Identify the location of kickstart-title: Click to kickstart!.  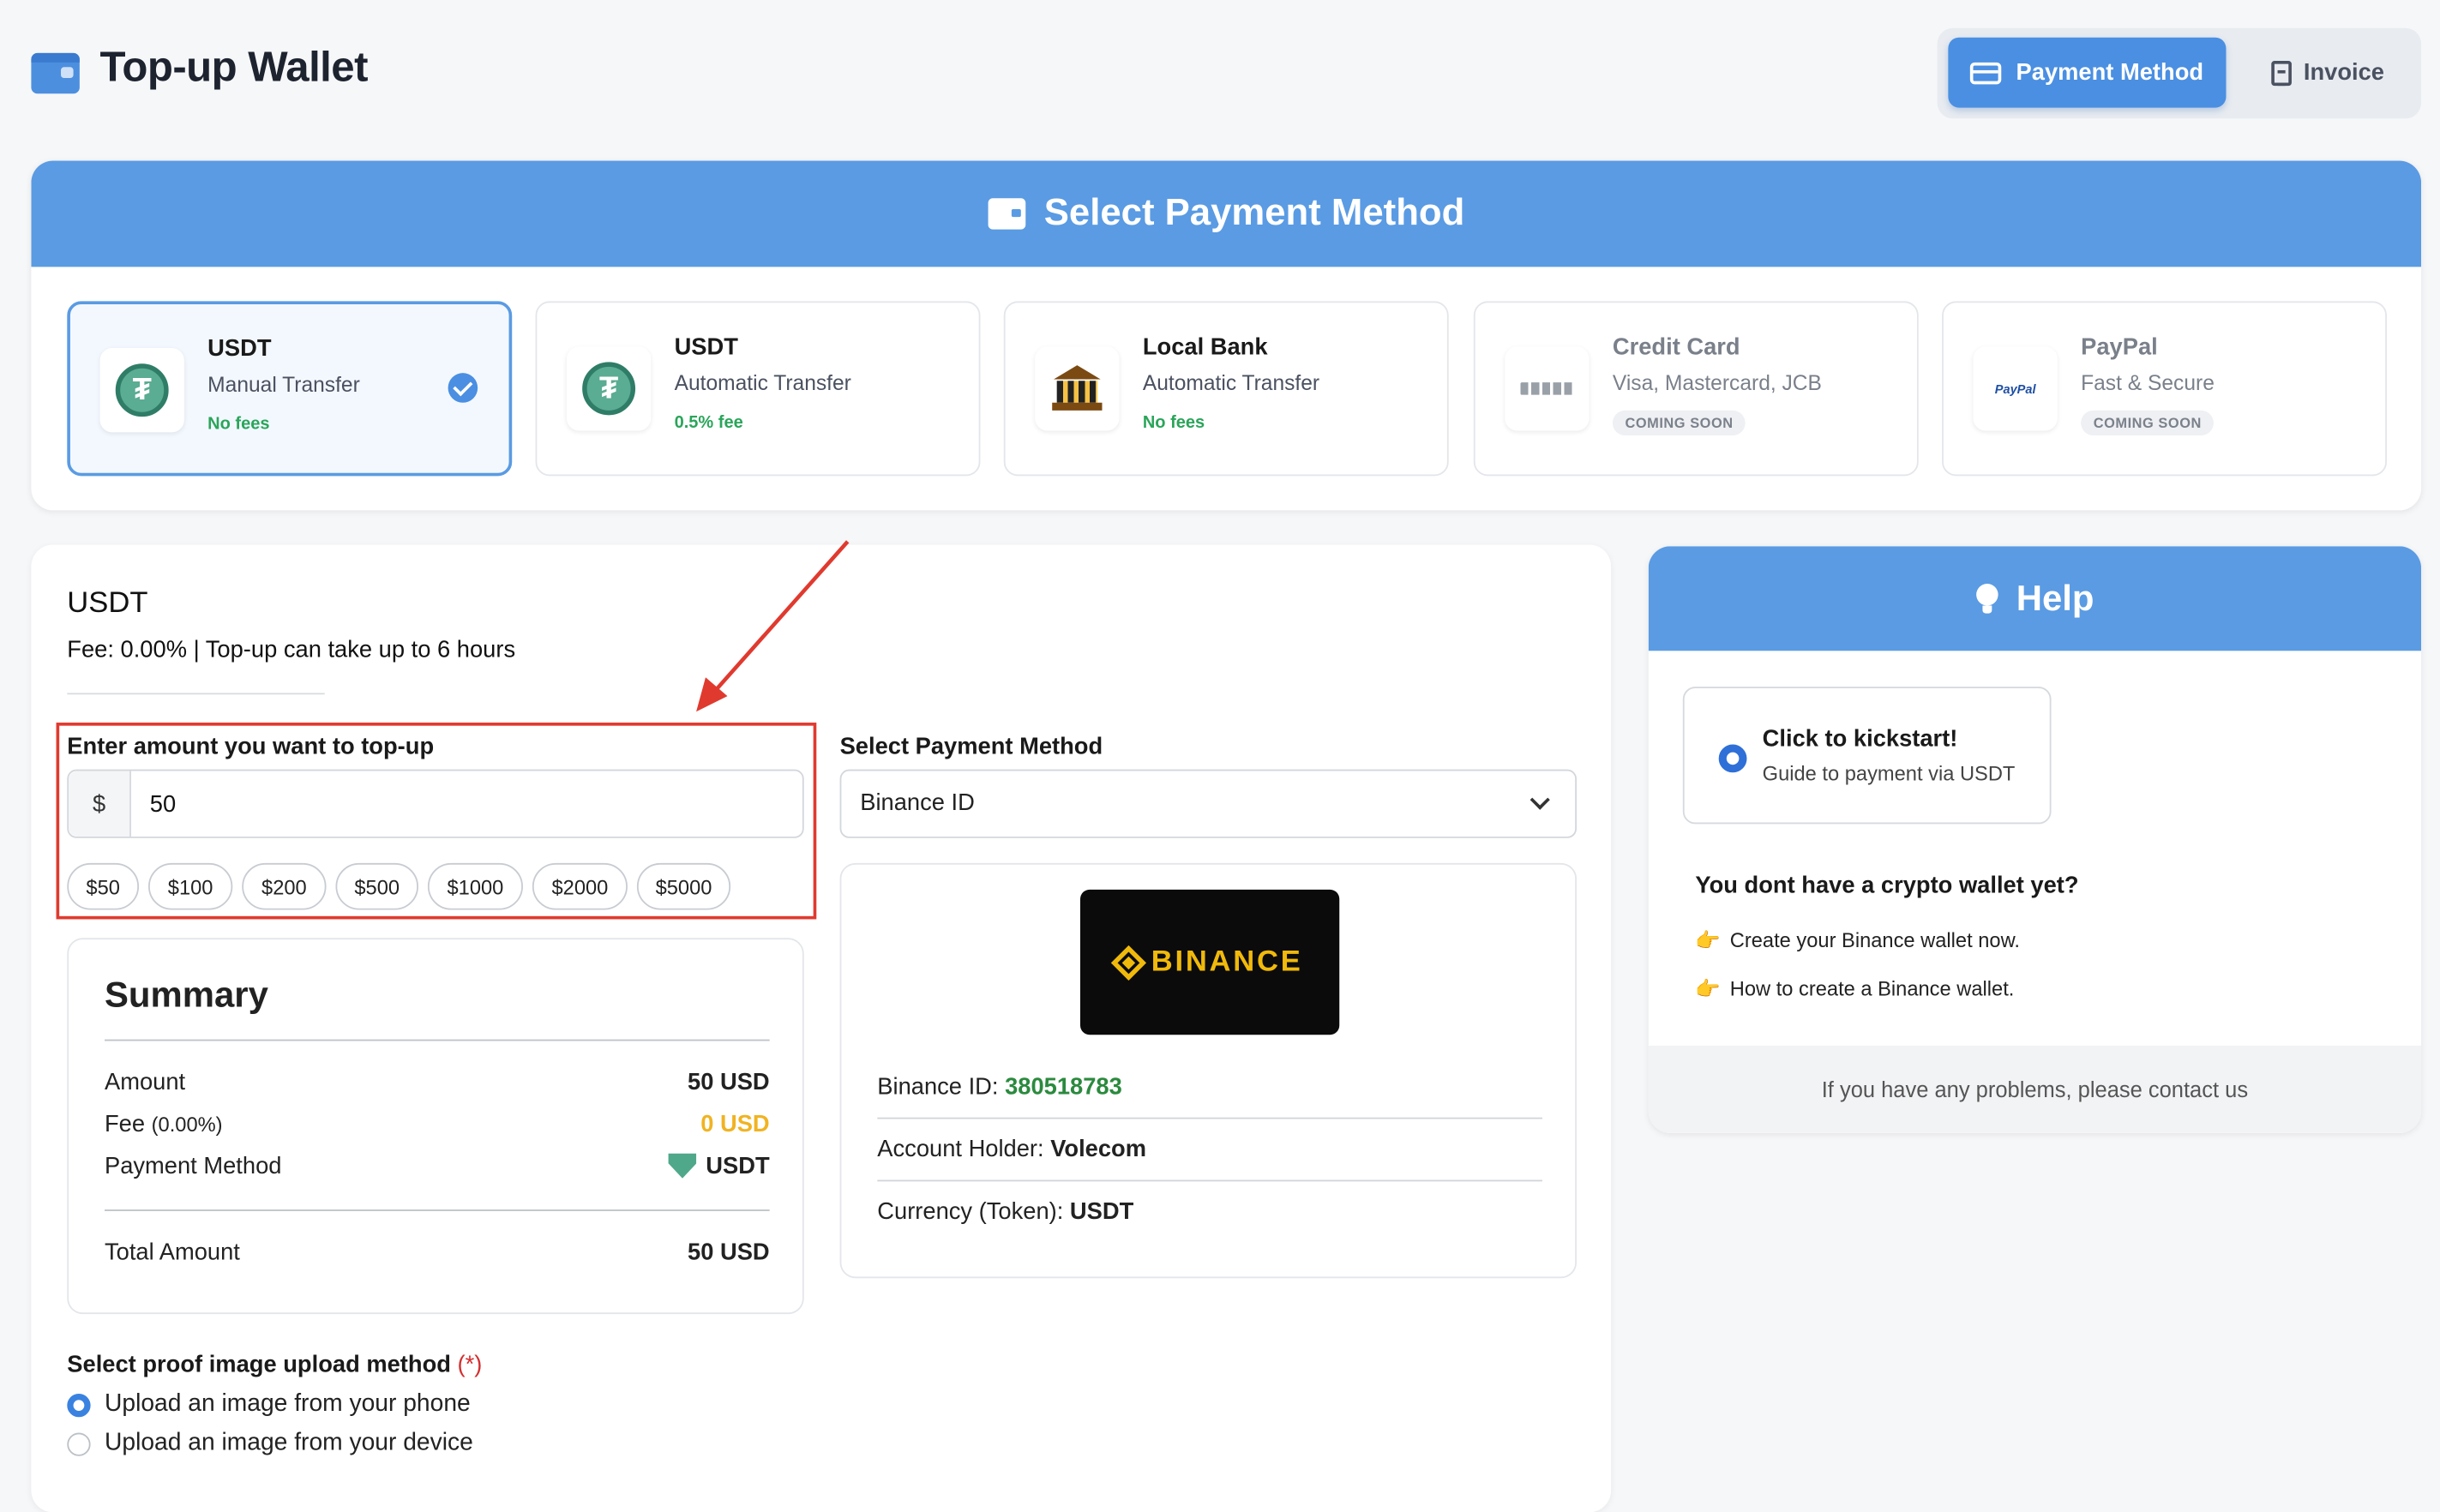
(1860, 739).